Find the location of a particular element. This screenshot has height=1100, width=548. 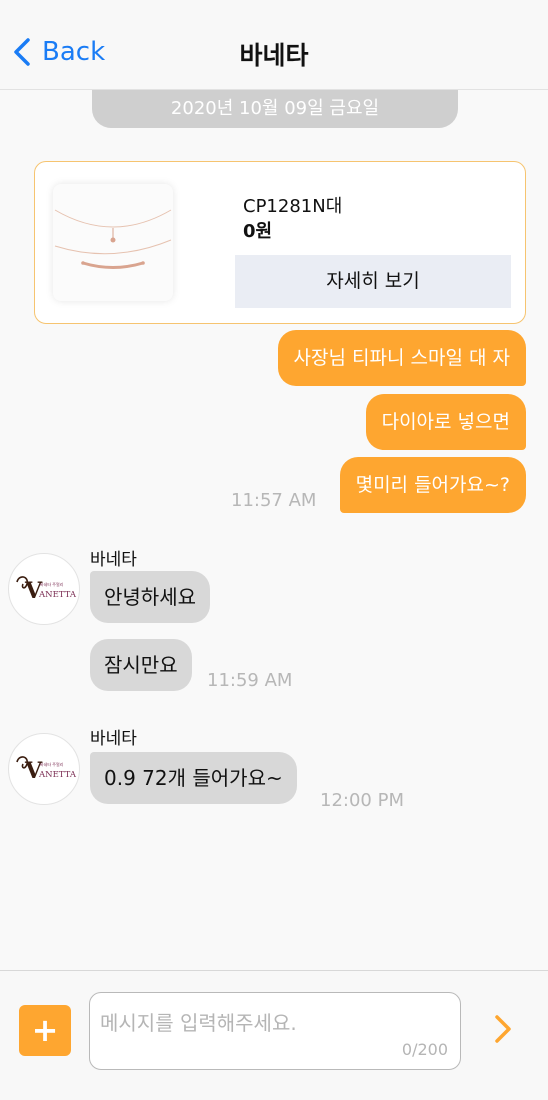

outgoing-message: 몇미리 들어가요~? is located at coordinates (432, 485).